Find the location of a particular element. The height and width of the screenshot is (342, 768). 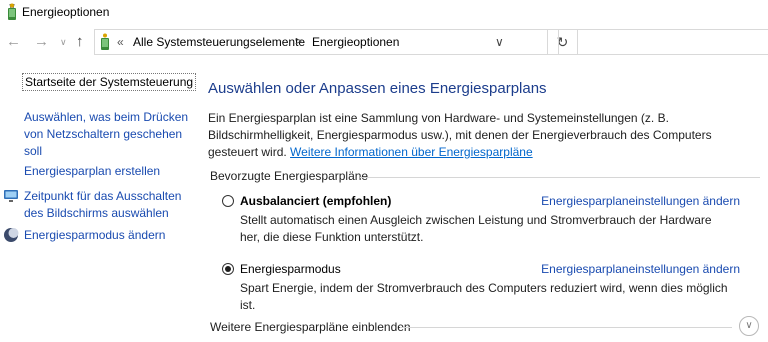

recent-locations-chevron-icon: ∨ is located at coordinates (63, 42).